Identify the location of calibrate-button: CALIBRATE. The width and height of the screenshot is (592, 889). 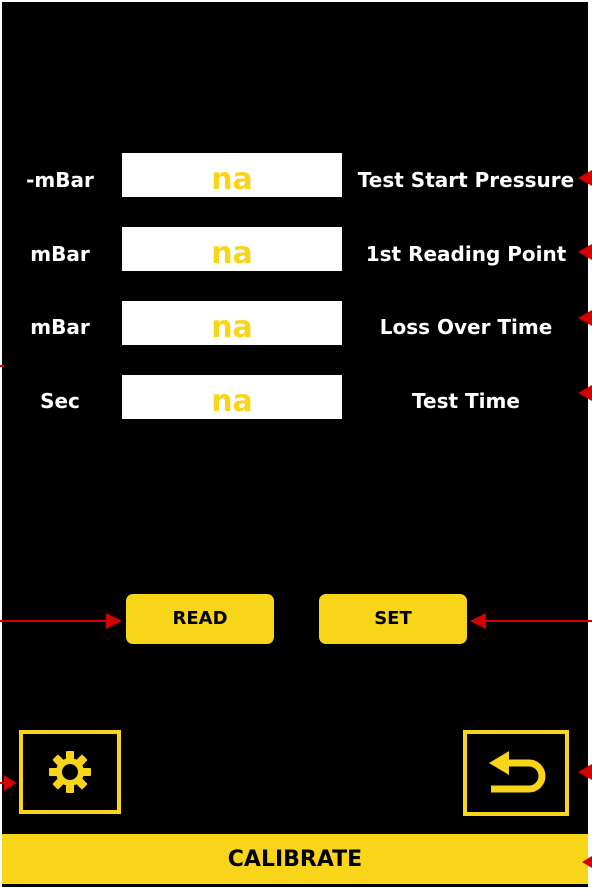
(295, 859).